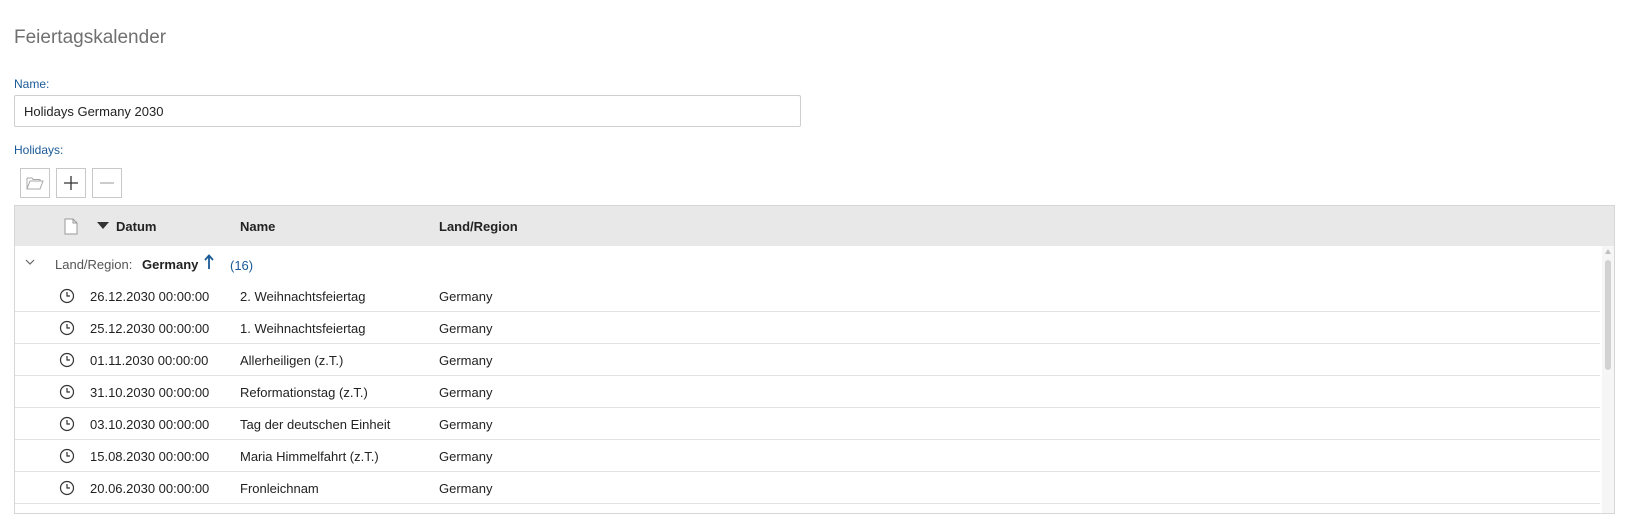 The image size is (1632, 524). I want to click on group-count: (16), so click(242, 265).